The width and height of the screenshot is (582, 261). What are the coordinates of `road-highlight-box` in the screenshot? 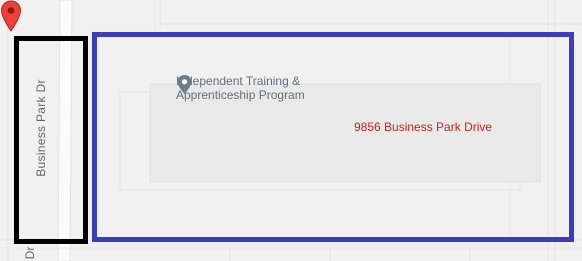 It's located at (51, 140).